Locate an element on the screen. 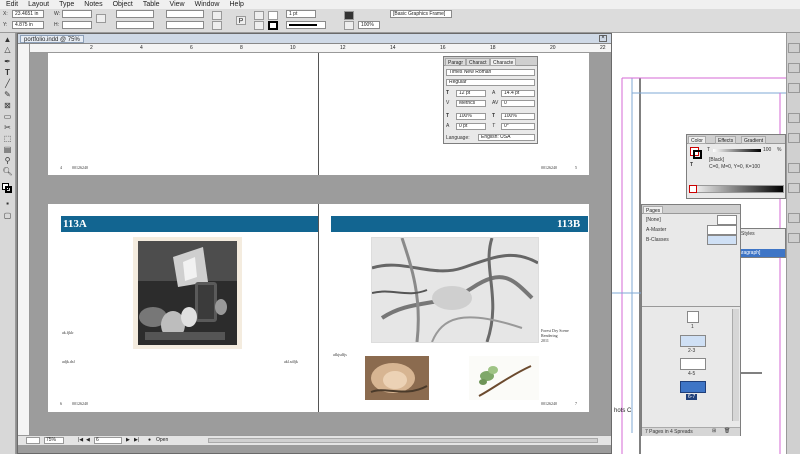 This screenshot has height=454, width=800. menu-edit: Edit is located at coordinates (12, 4).